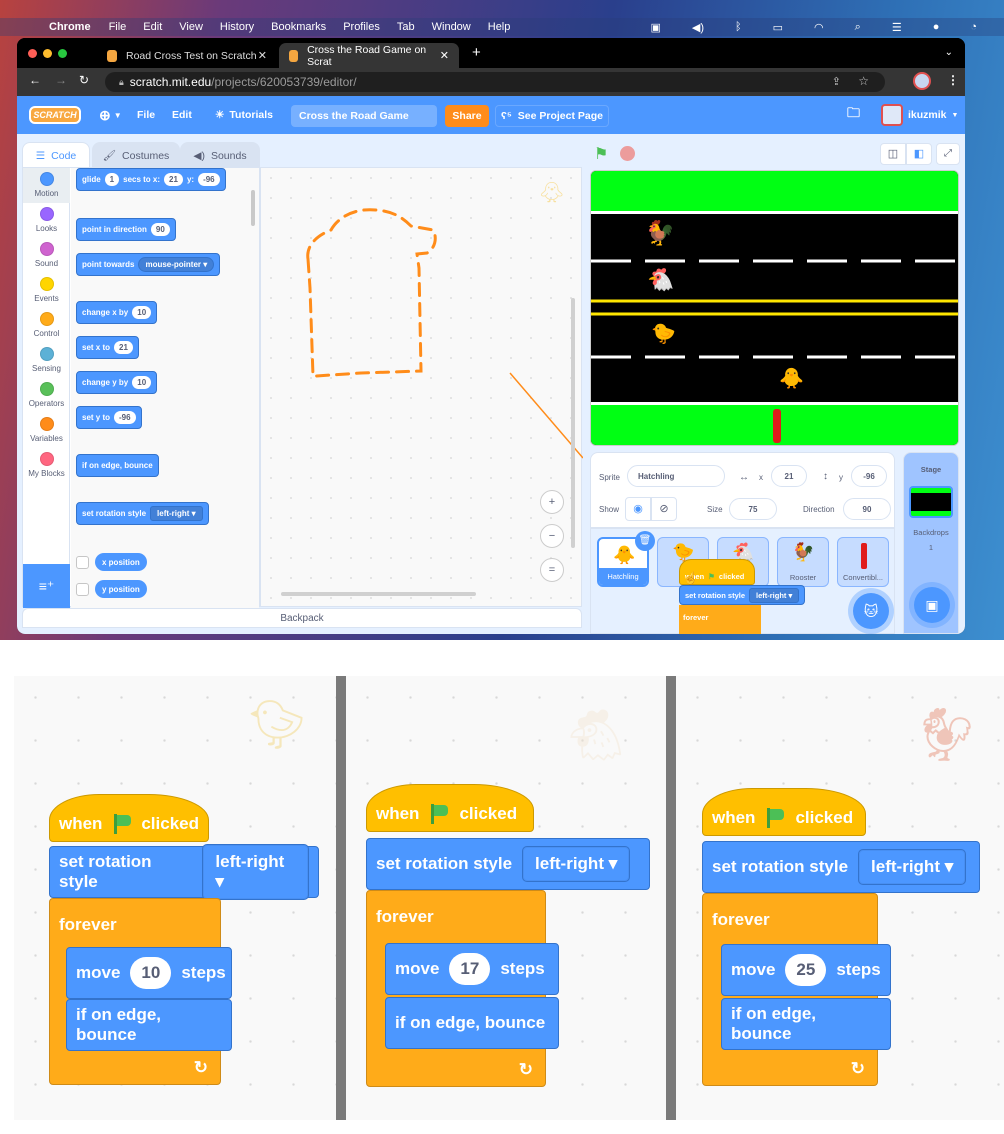 This screenshot has width=1004, height=1134. What do you see at coordinates (46, 220) in the screenshot?
I see `category-looks: Looks` at bounding box center [46, 220].